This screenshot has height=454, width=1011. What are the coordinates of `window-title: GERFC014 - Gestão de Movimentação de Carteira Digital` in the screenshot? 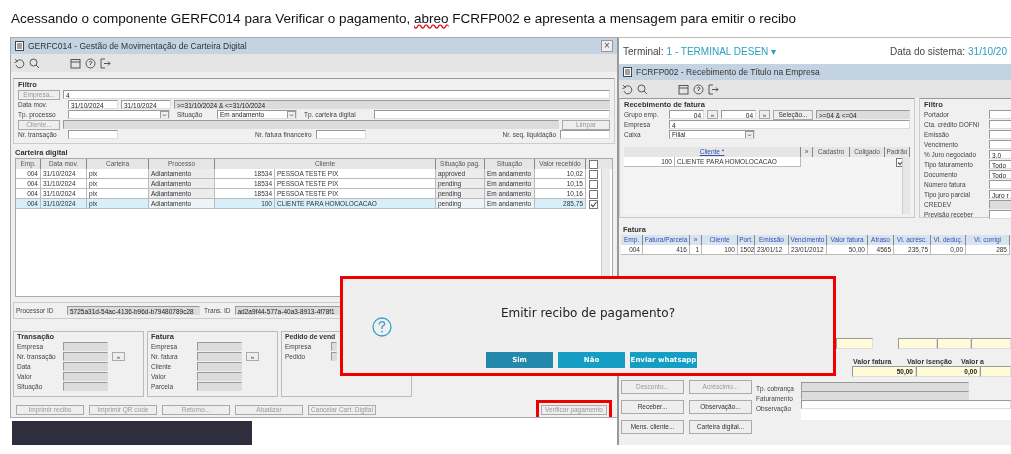 It's located at (137, 46).